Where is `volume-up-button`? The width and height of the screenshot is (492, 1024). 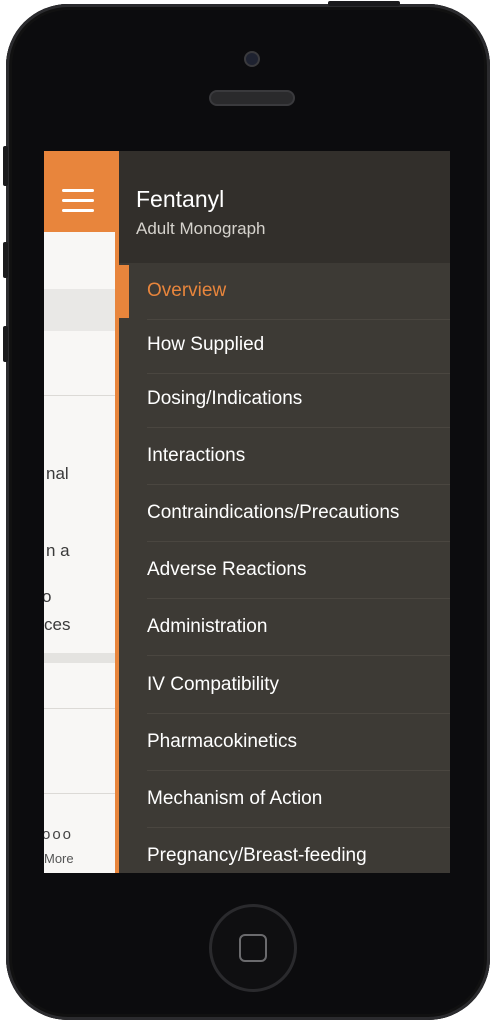 volume-up-button is located at coordinates (5, 260).